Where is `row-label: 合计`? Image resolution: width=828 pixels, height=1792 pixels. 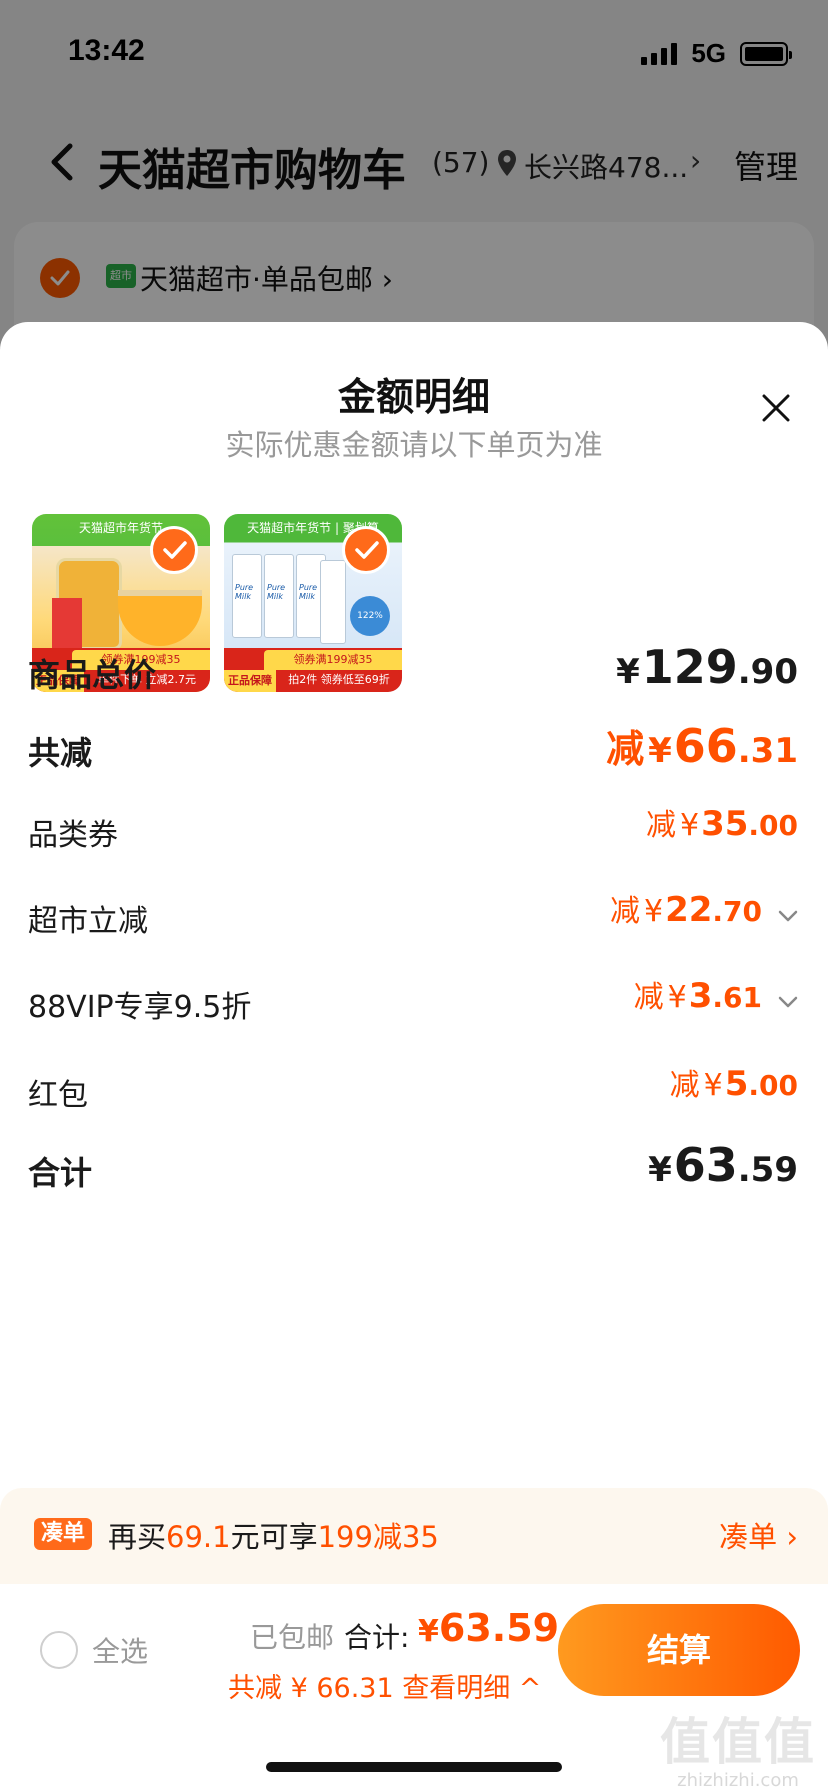
row-label: 合计 is located at coordinates (60, 1173).